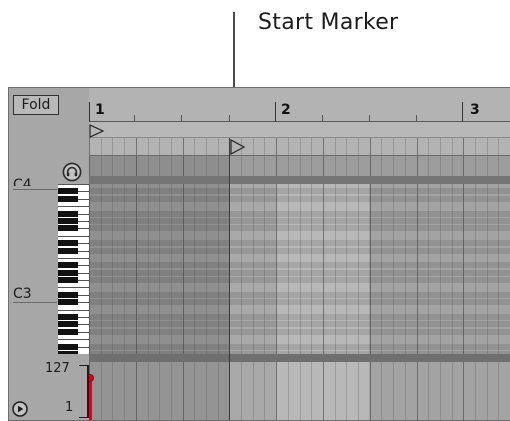  Describe the element at coordinates (90, 399) in the screenshot. I see `velocity-stem` at that location.